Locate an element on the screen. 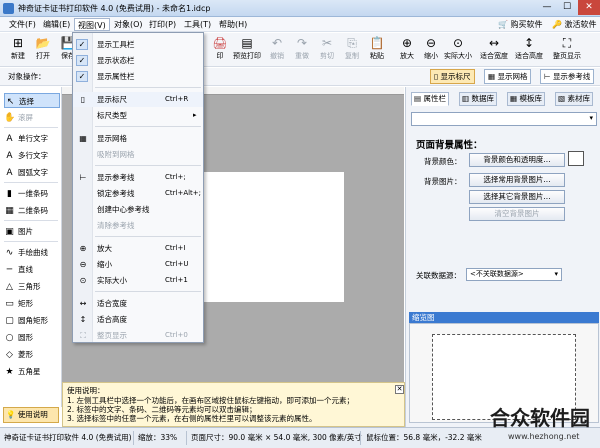 Image resolution: width=600 pixels, height=448 pixels. menu-item-show-propertybar: ✓ 显示属性栏 is located at coordinates (138, 76).